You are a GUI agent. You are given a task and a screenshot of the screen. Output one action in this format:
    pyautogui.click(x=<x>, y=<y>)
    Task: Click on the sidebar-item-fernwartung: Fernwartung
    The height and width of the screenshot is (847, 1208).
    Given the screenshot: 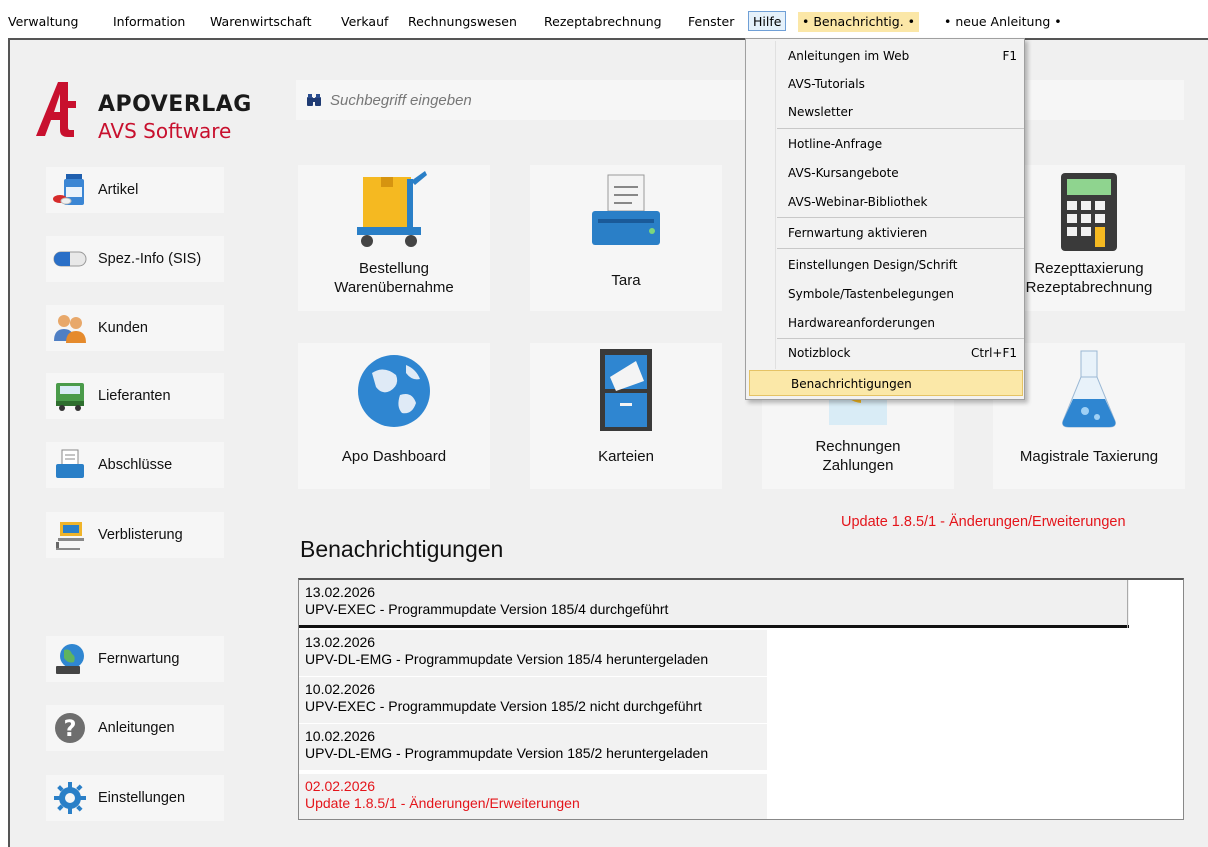 What is the action you would take?
    pyautogui.click(x=135, y=659)
    